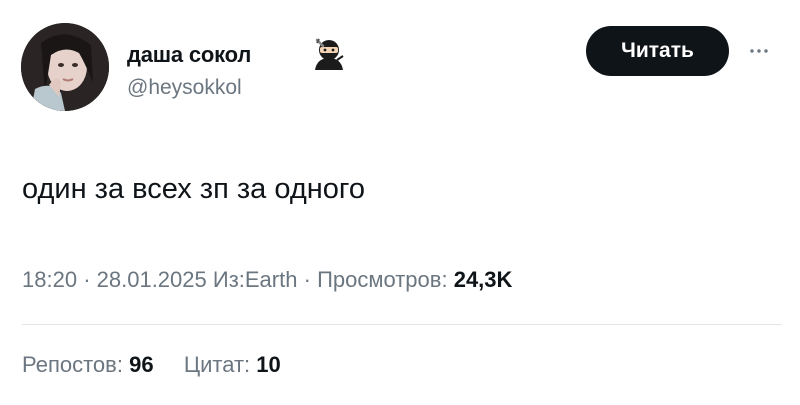  I want to click on divider, so click(402, 324).